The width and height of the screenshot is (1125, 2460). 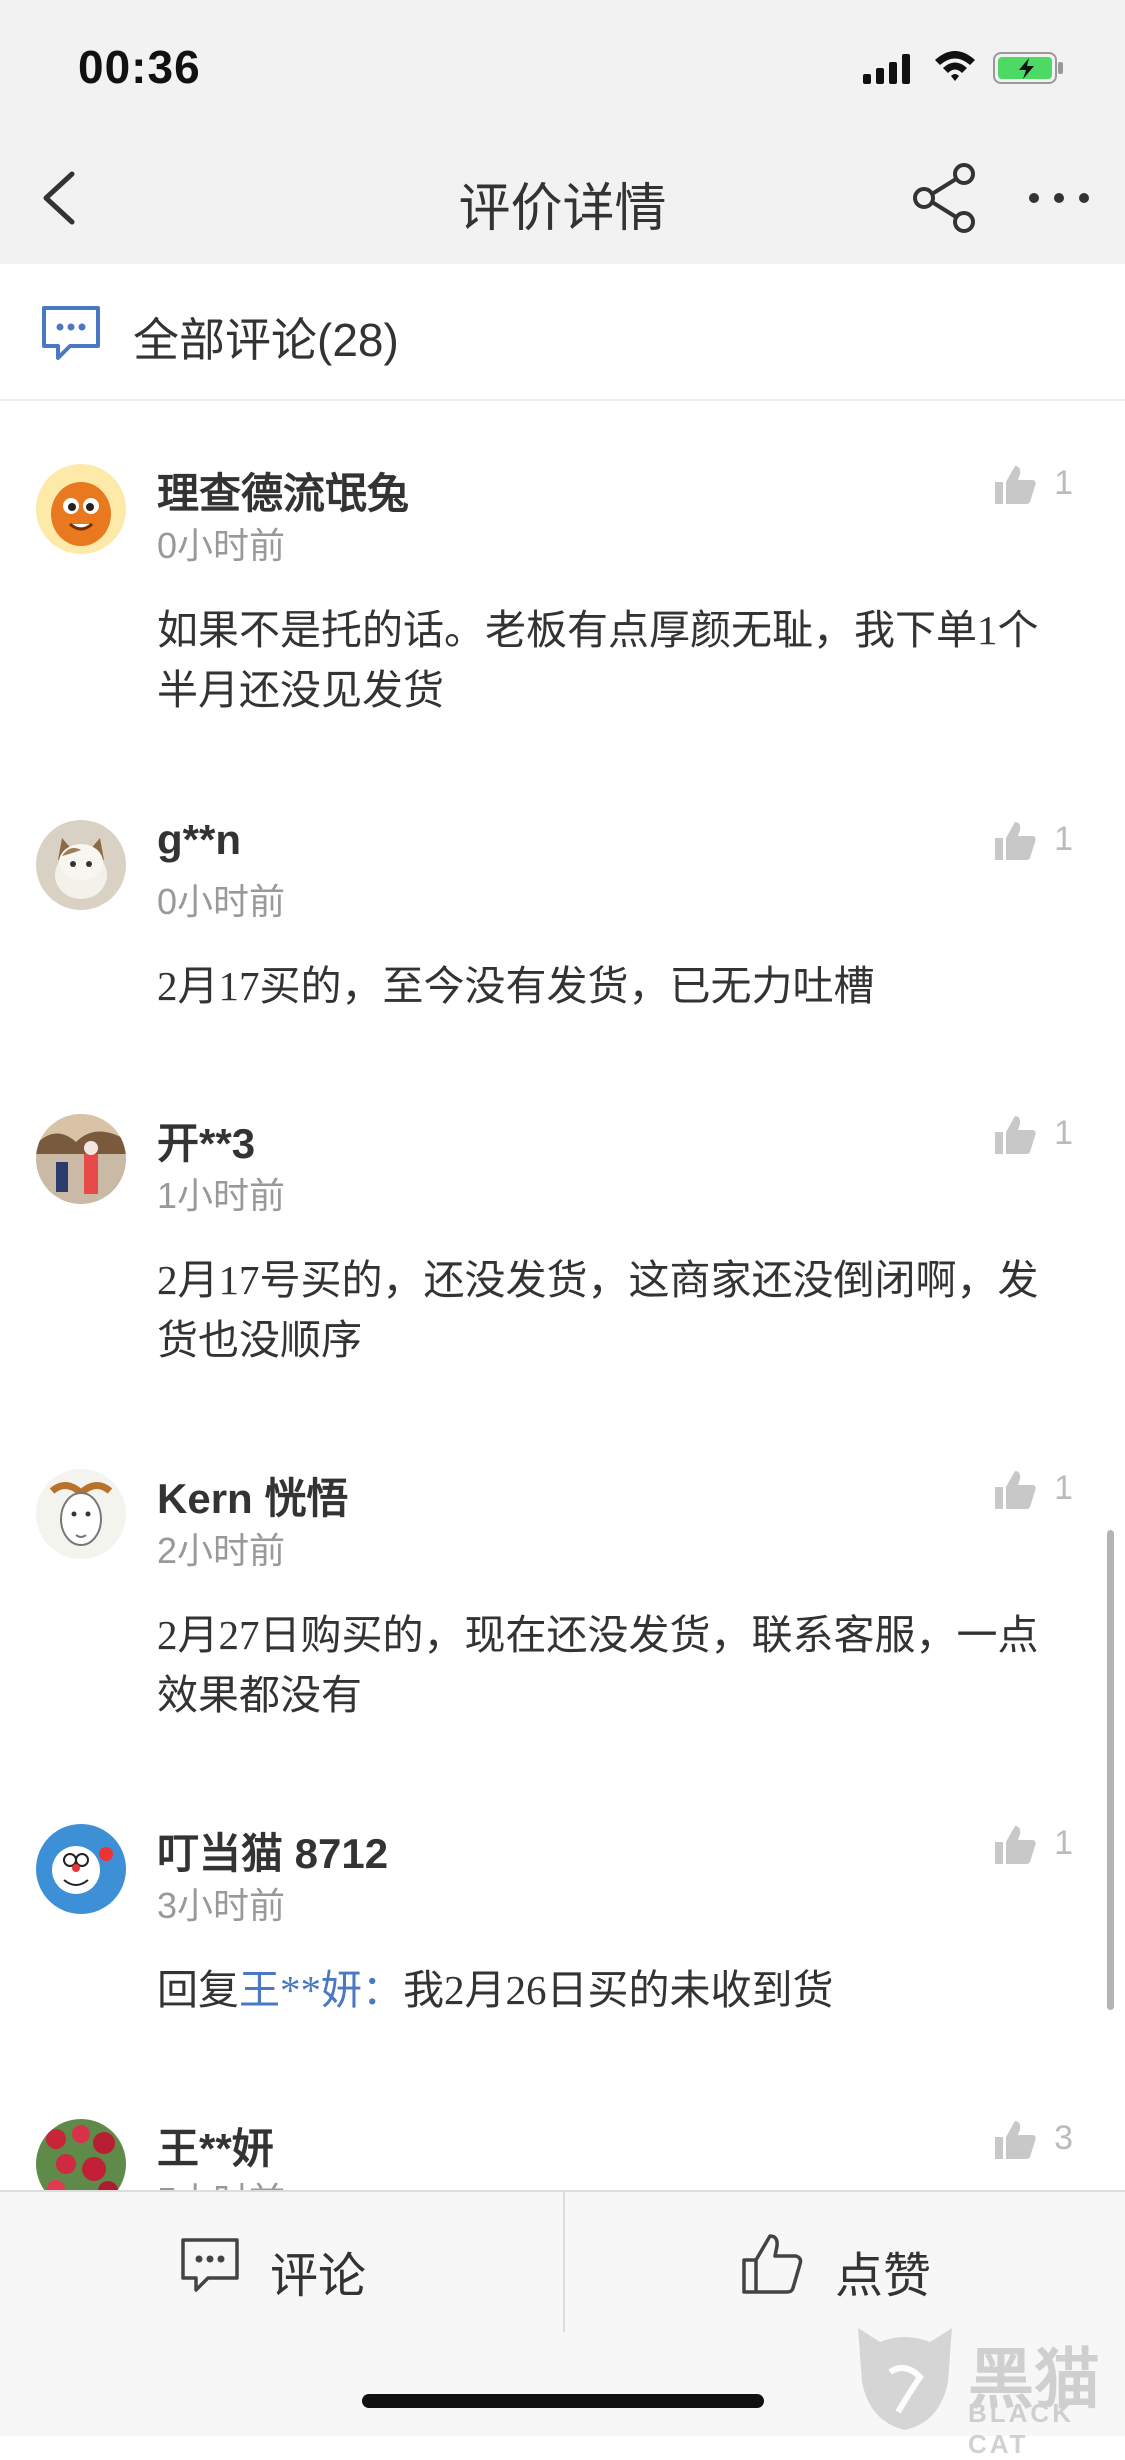 I want to click on cat-photo-avatar-icon, so click(x=81, y=865).